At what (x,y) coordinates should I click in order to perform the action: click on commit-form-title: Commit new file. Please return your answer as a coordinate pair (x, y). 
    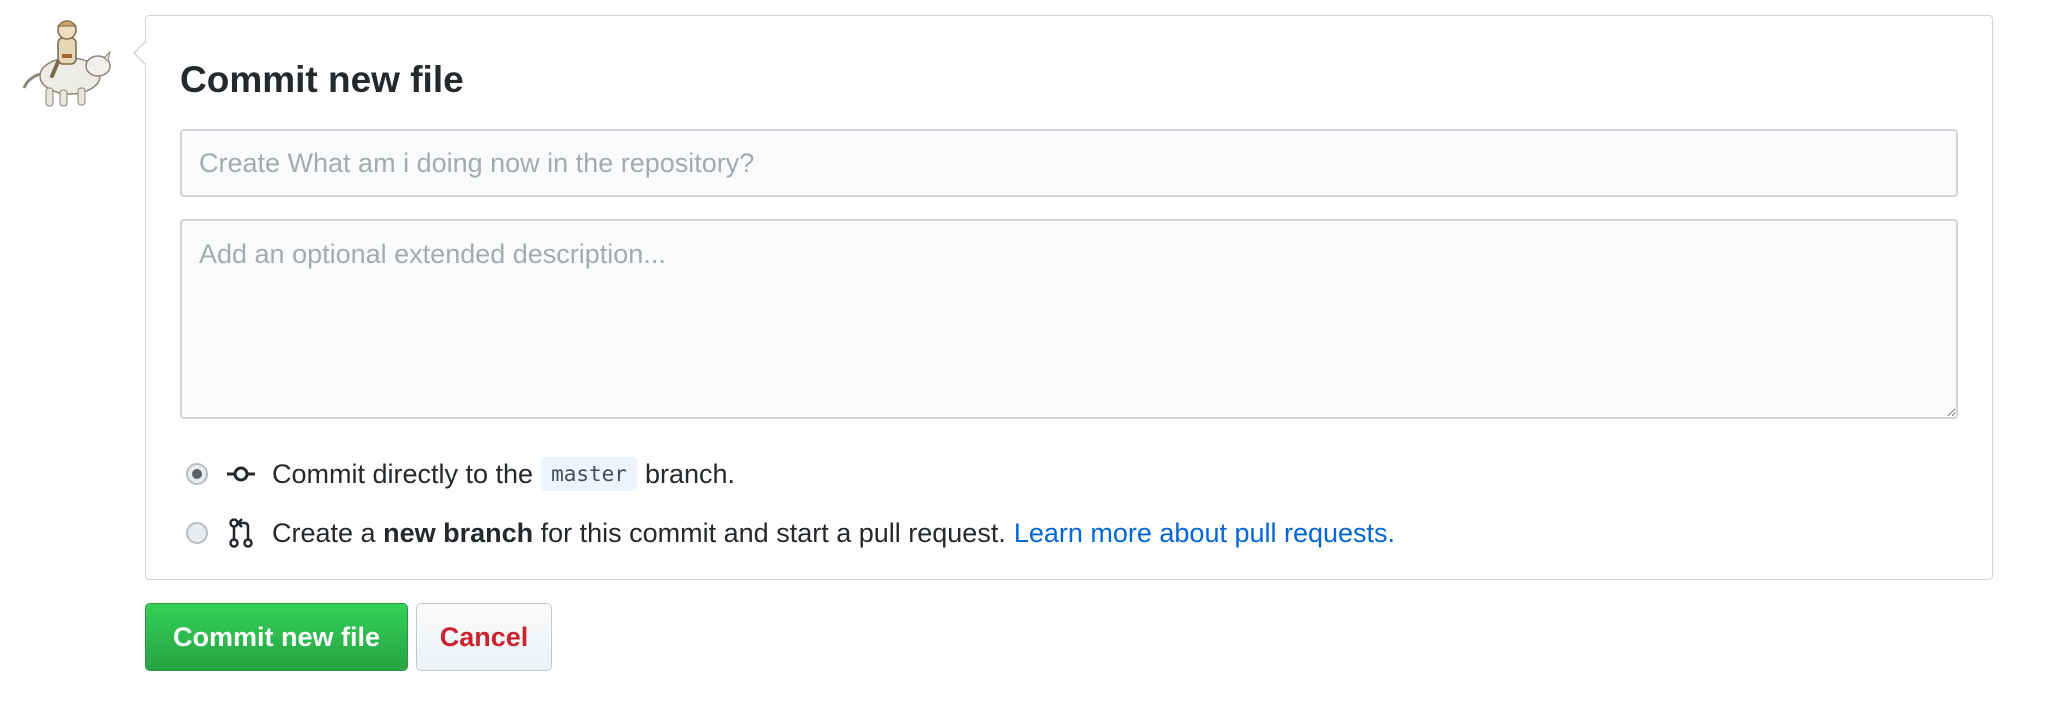
    Looking at the image, I should click on (322, 79).